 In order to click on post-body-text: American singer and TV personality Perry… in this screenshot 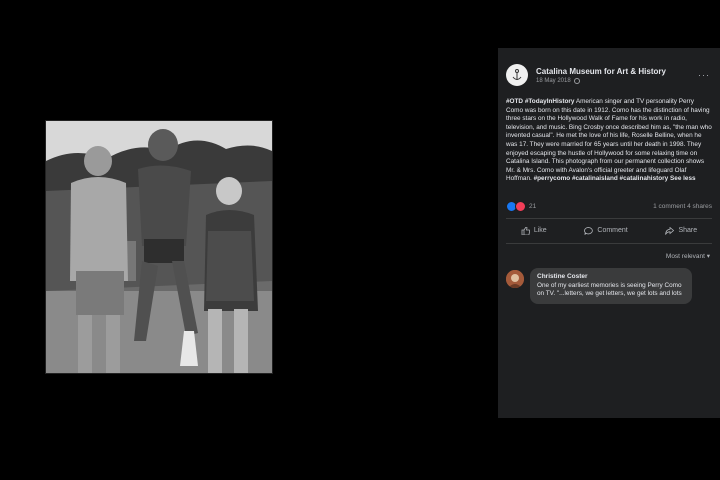, I will do `click(609, 140)`.